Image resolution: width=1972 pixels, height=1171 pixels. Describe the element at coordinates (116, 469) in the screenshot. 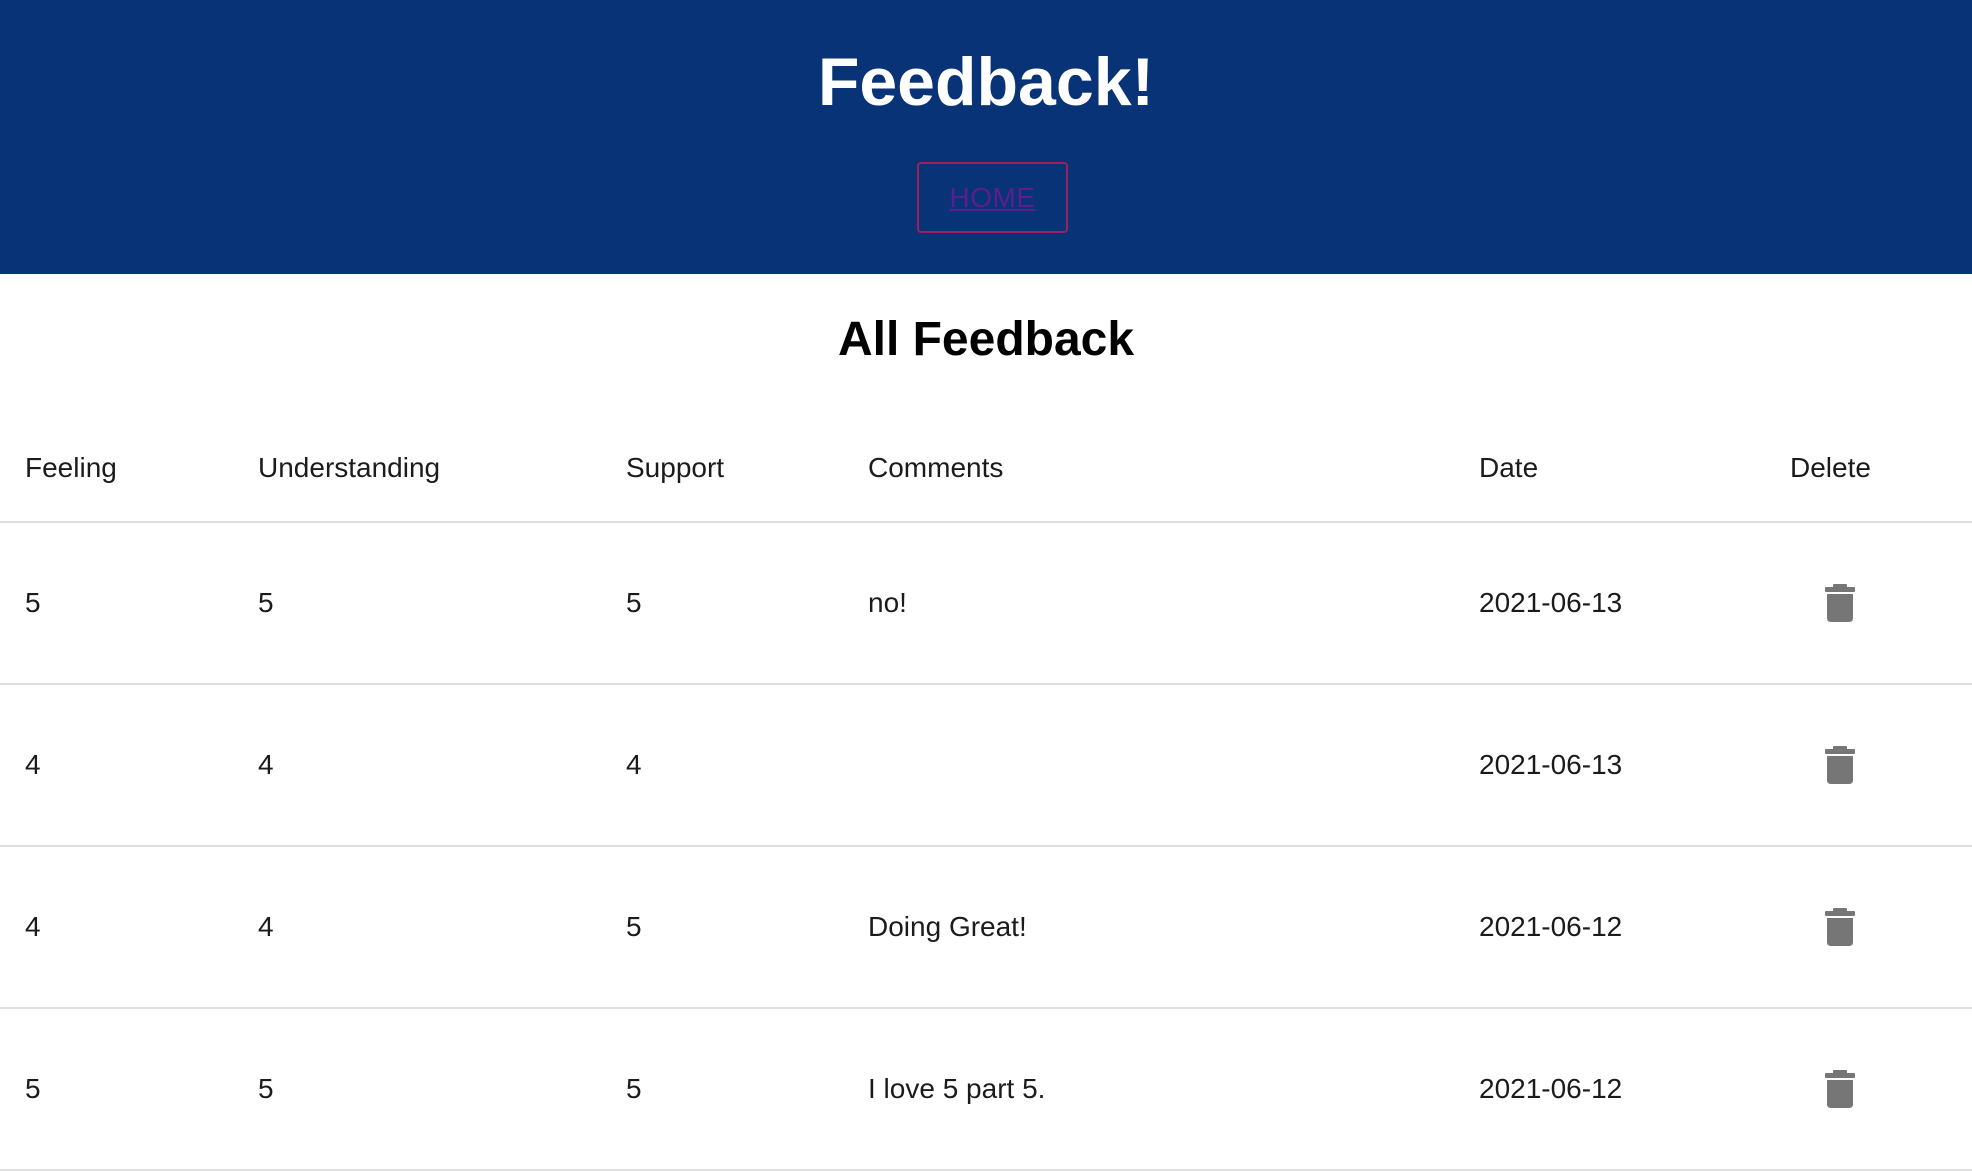

I see `column-header-feeling: Feeling` at that location.